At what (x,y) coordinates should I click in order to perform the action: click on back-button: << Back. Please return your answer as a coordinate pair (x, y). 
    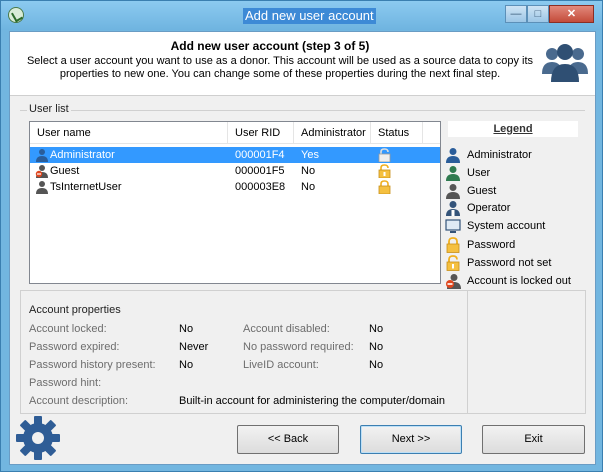
    Looking at the image, I should click on (288, 439).